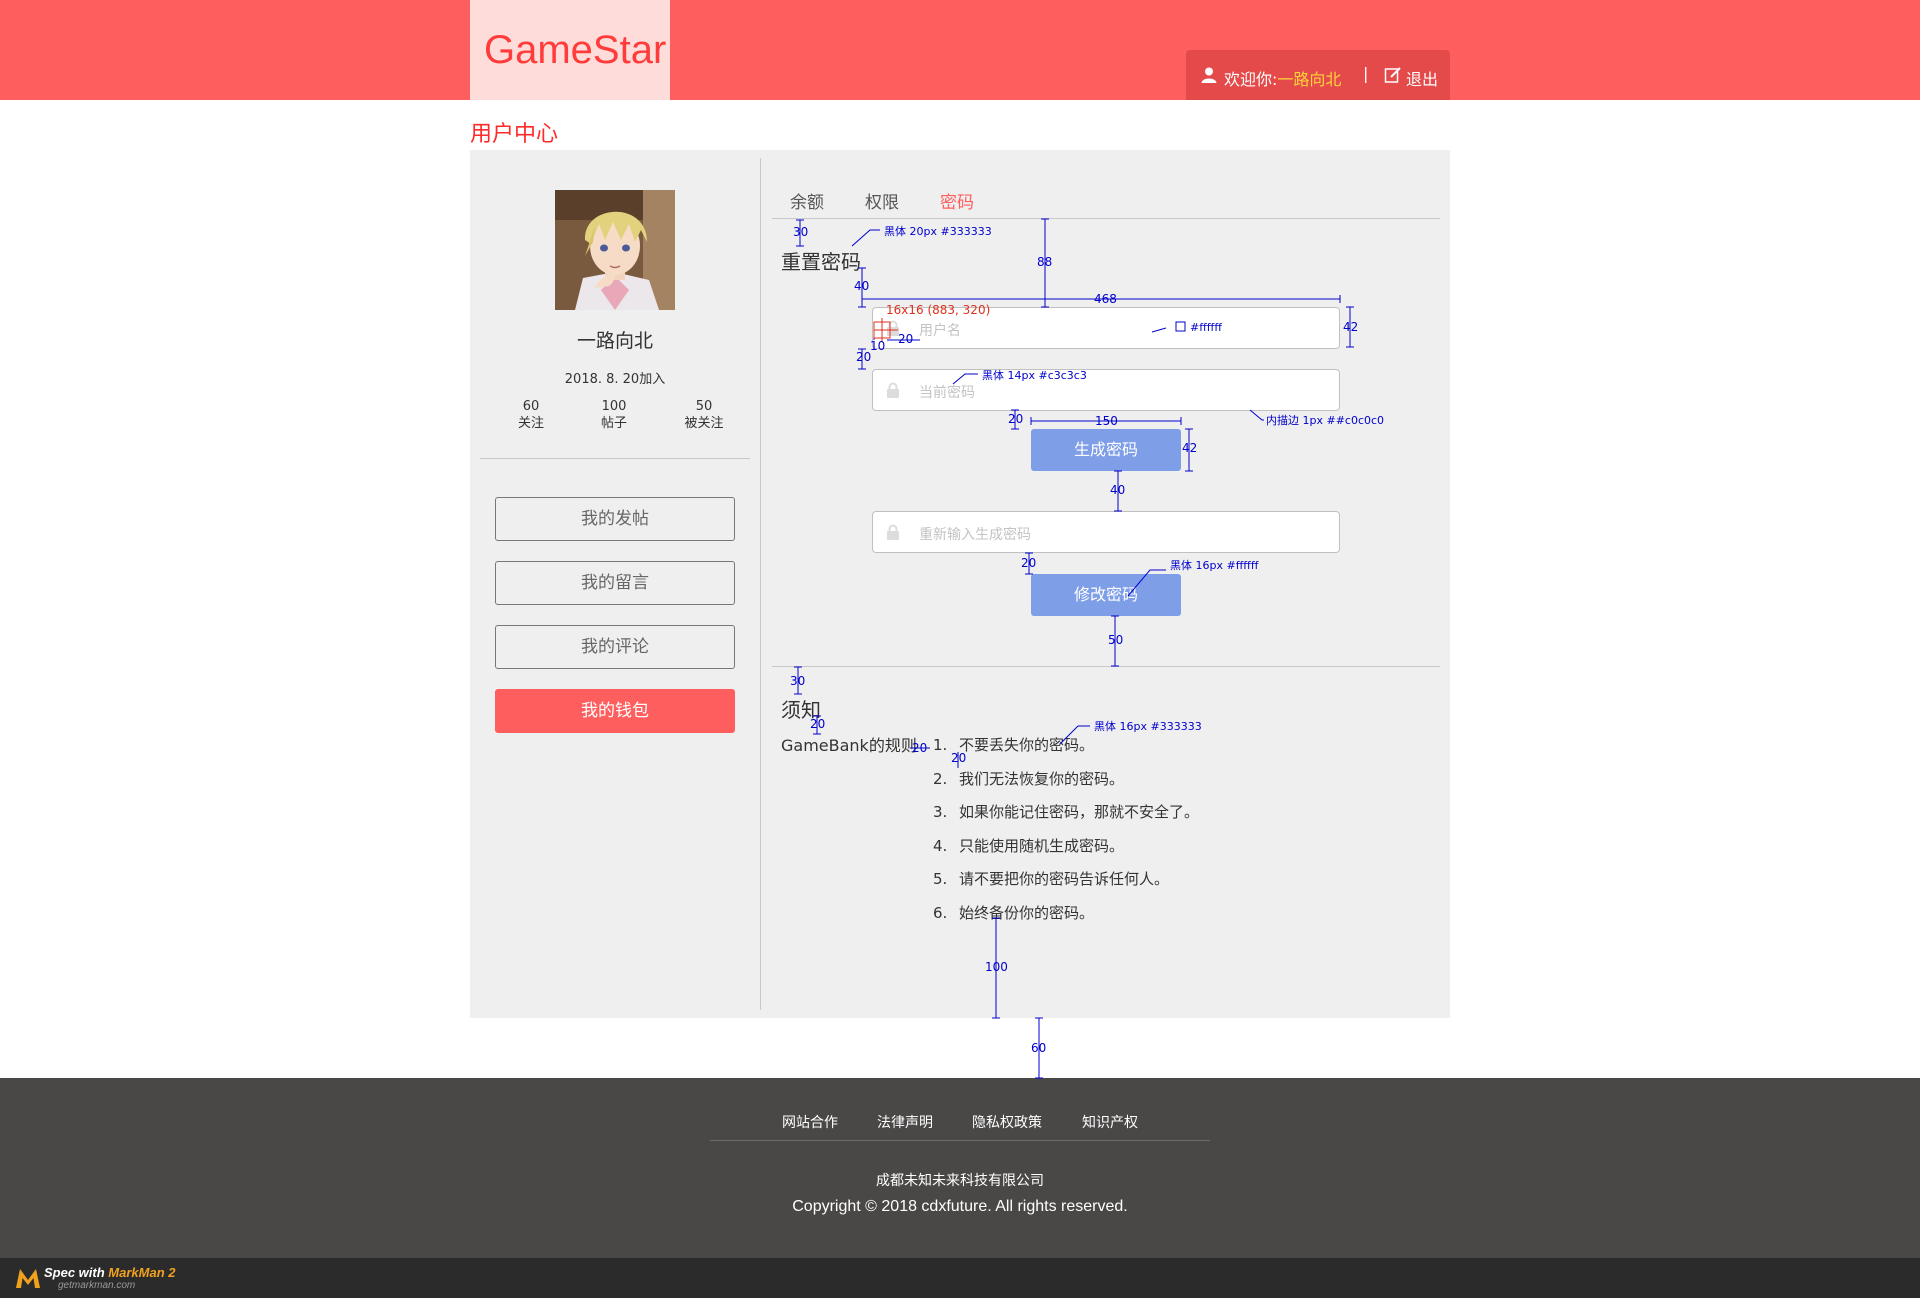  I want to click on rule-item: 1. 不要丢失你的密码。, so click(1013, 744).